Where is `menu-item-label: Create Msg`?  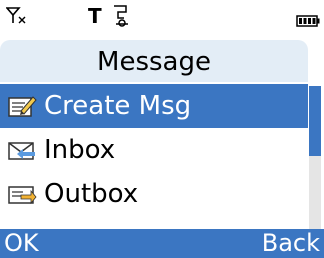 menu-item-label: Create Msg is located at coordinates (118, 106).